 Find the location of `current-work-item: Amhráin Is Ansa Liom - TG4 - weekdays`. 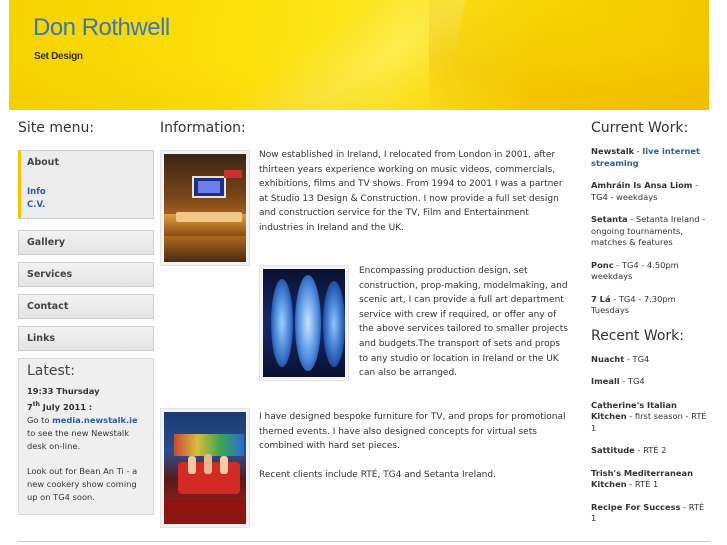

current-work-item: Amhráin Is Ansa Liom - TG4 - weekdays is located at coordinates (645, 191).